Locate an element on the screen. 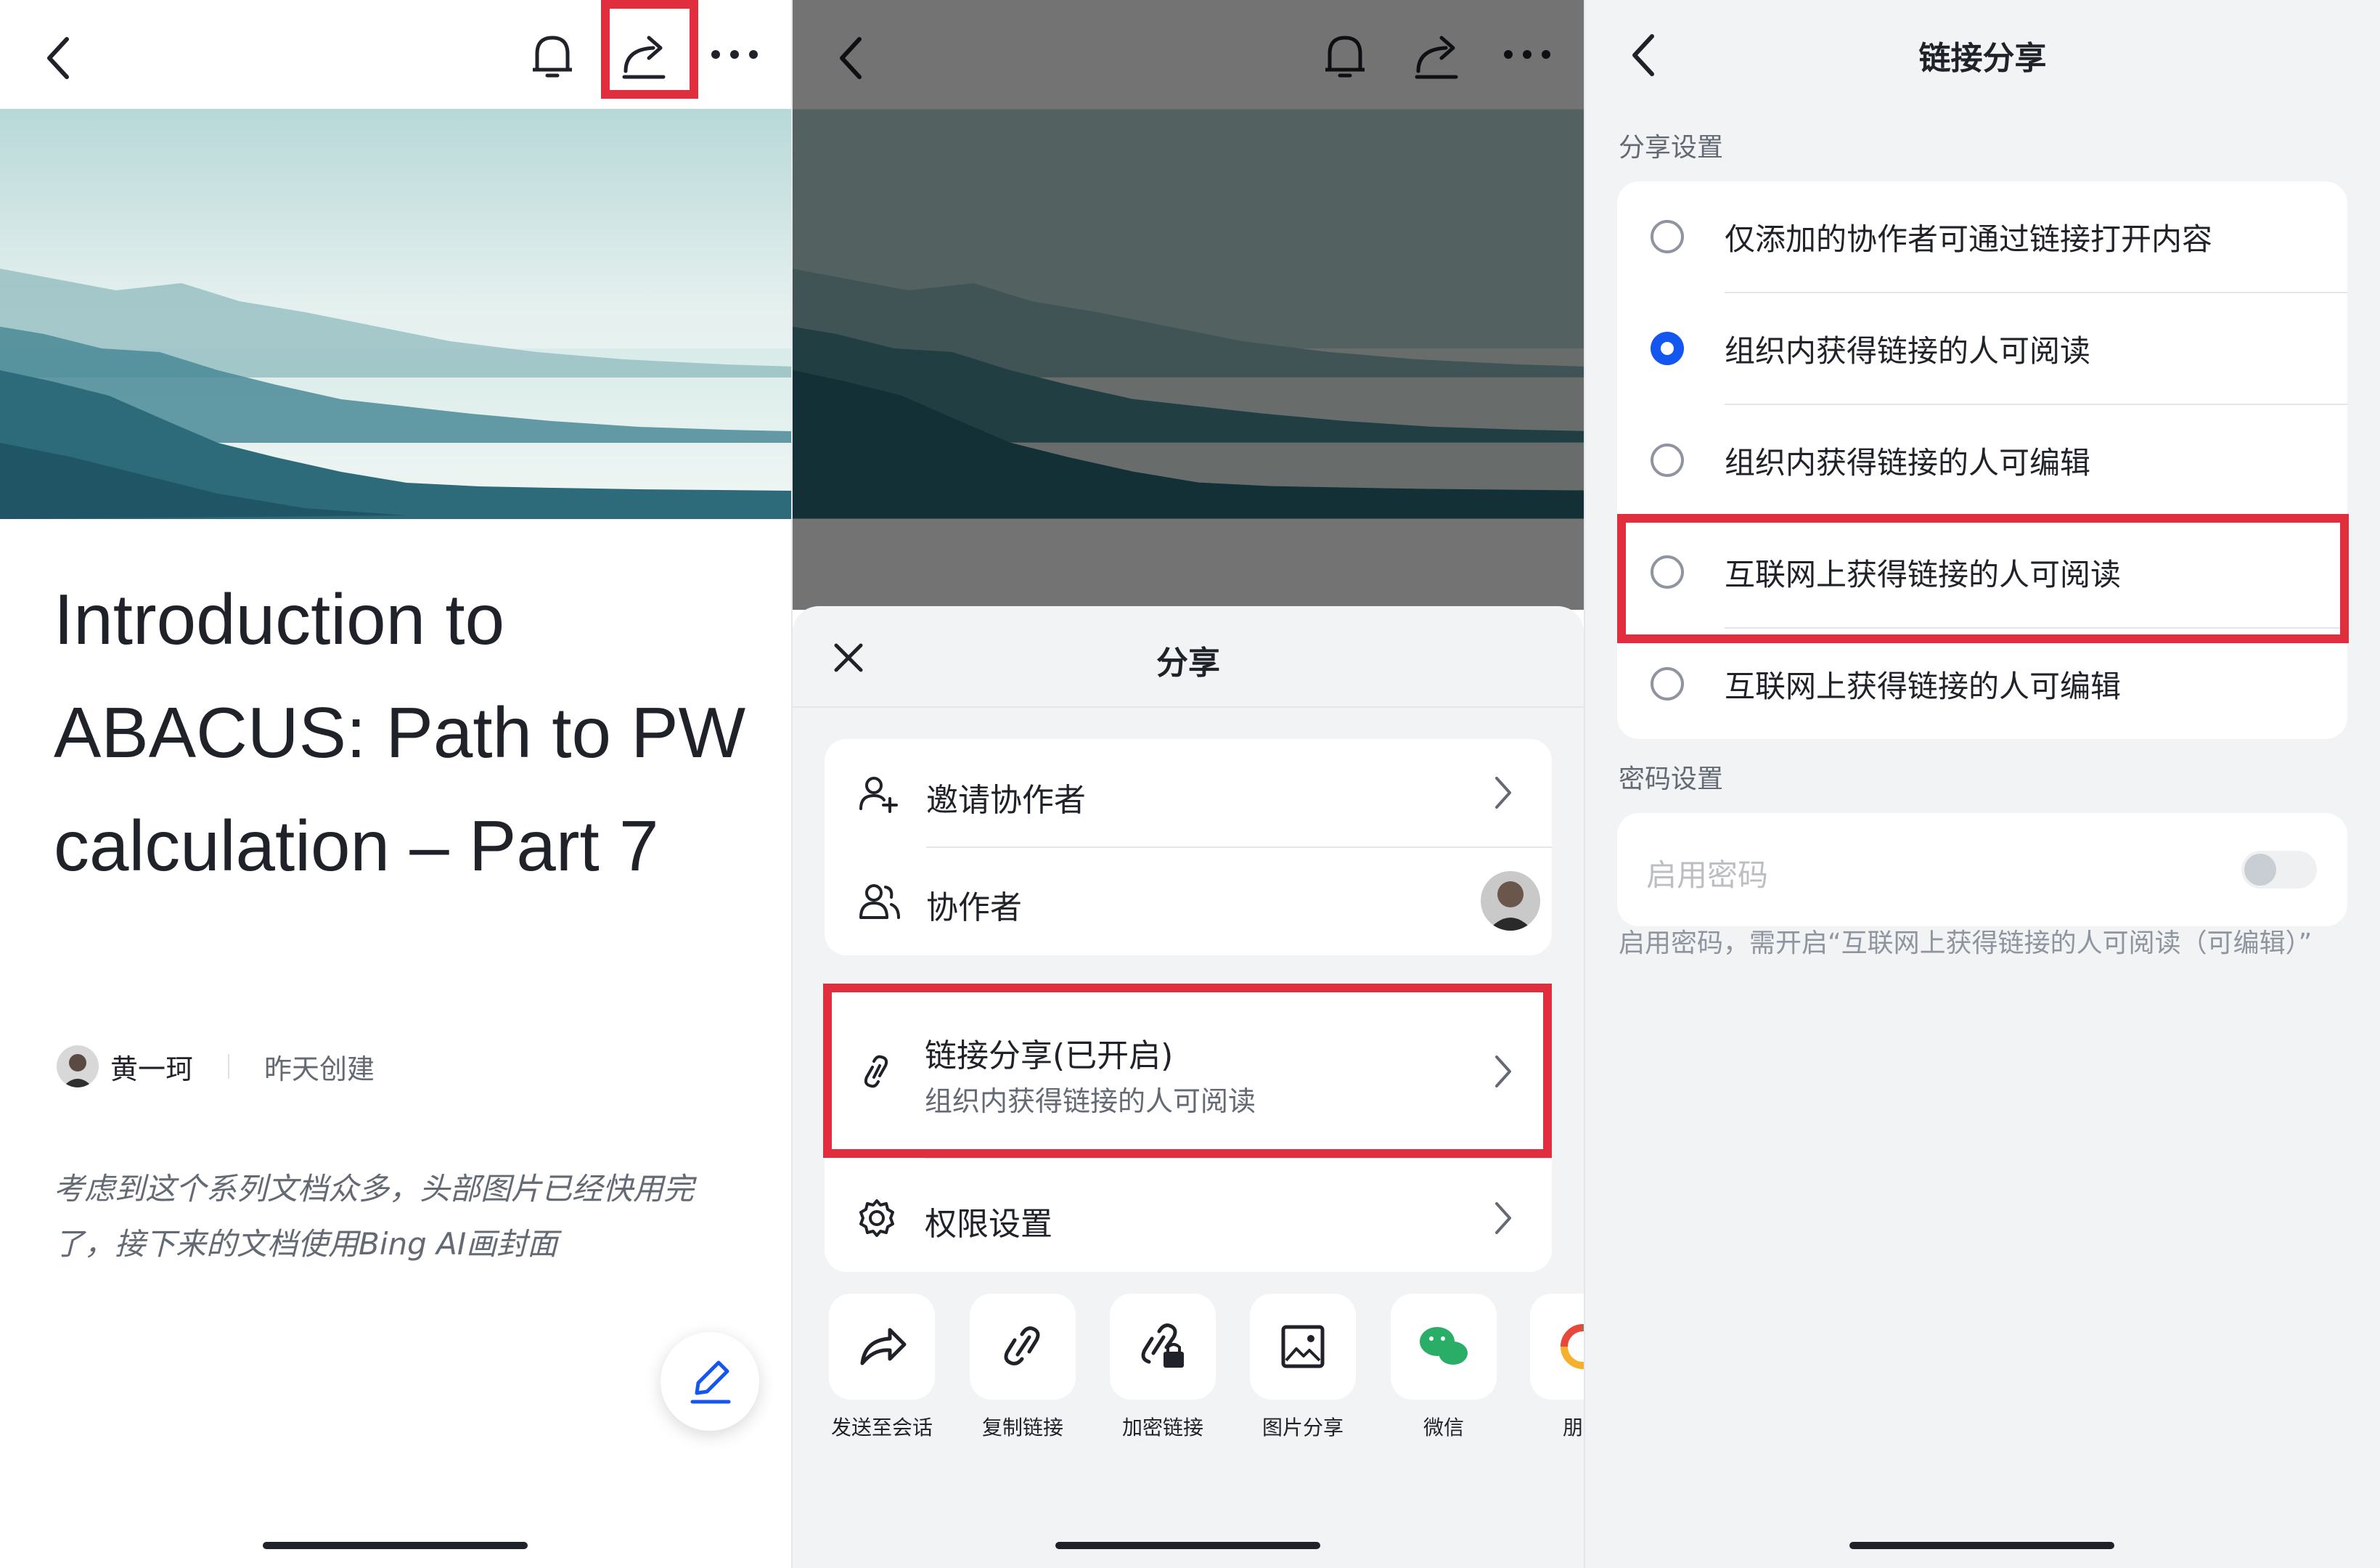  bell-icon is located at coordinates (552, 57).